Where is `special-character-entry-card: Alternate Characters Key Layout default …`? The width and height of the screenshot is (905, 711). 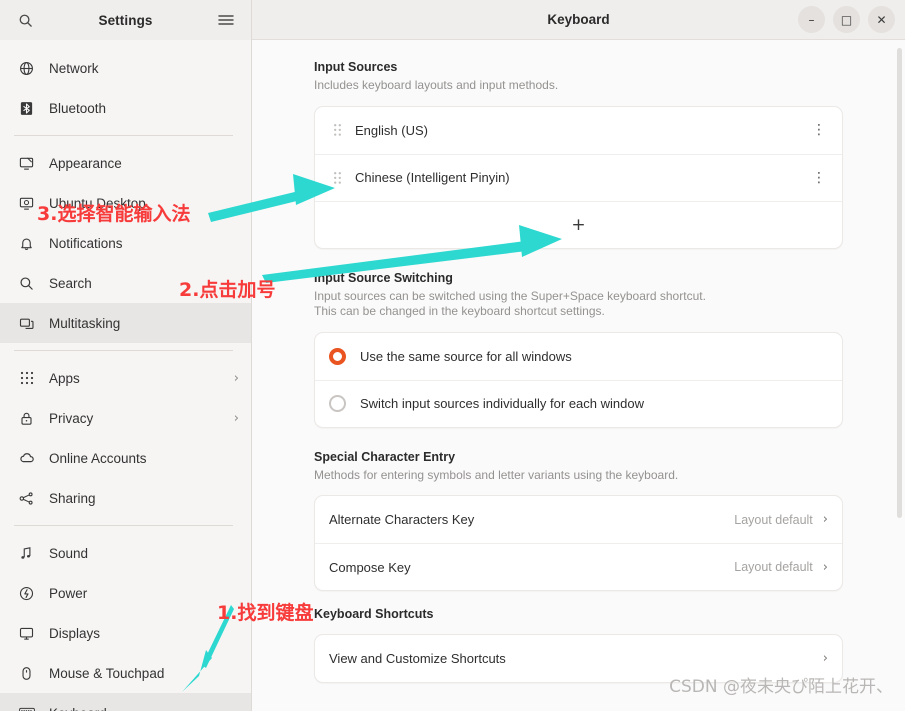
special-character-entry-card: Alternate Characters Key Layout default … is located at coordinates (578, 543).